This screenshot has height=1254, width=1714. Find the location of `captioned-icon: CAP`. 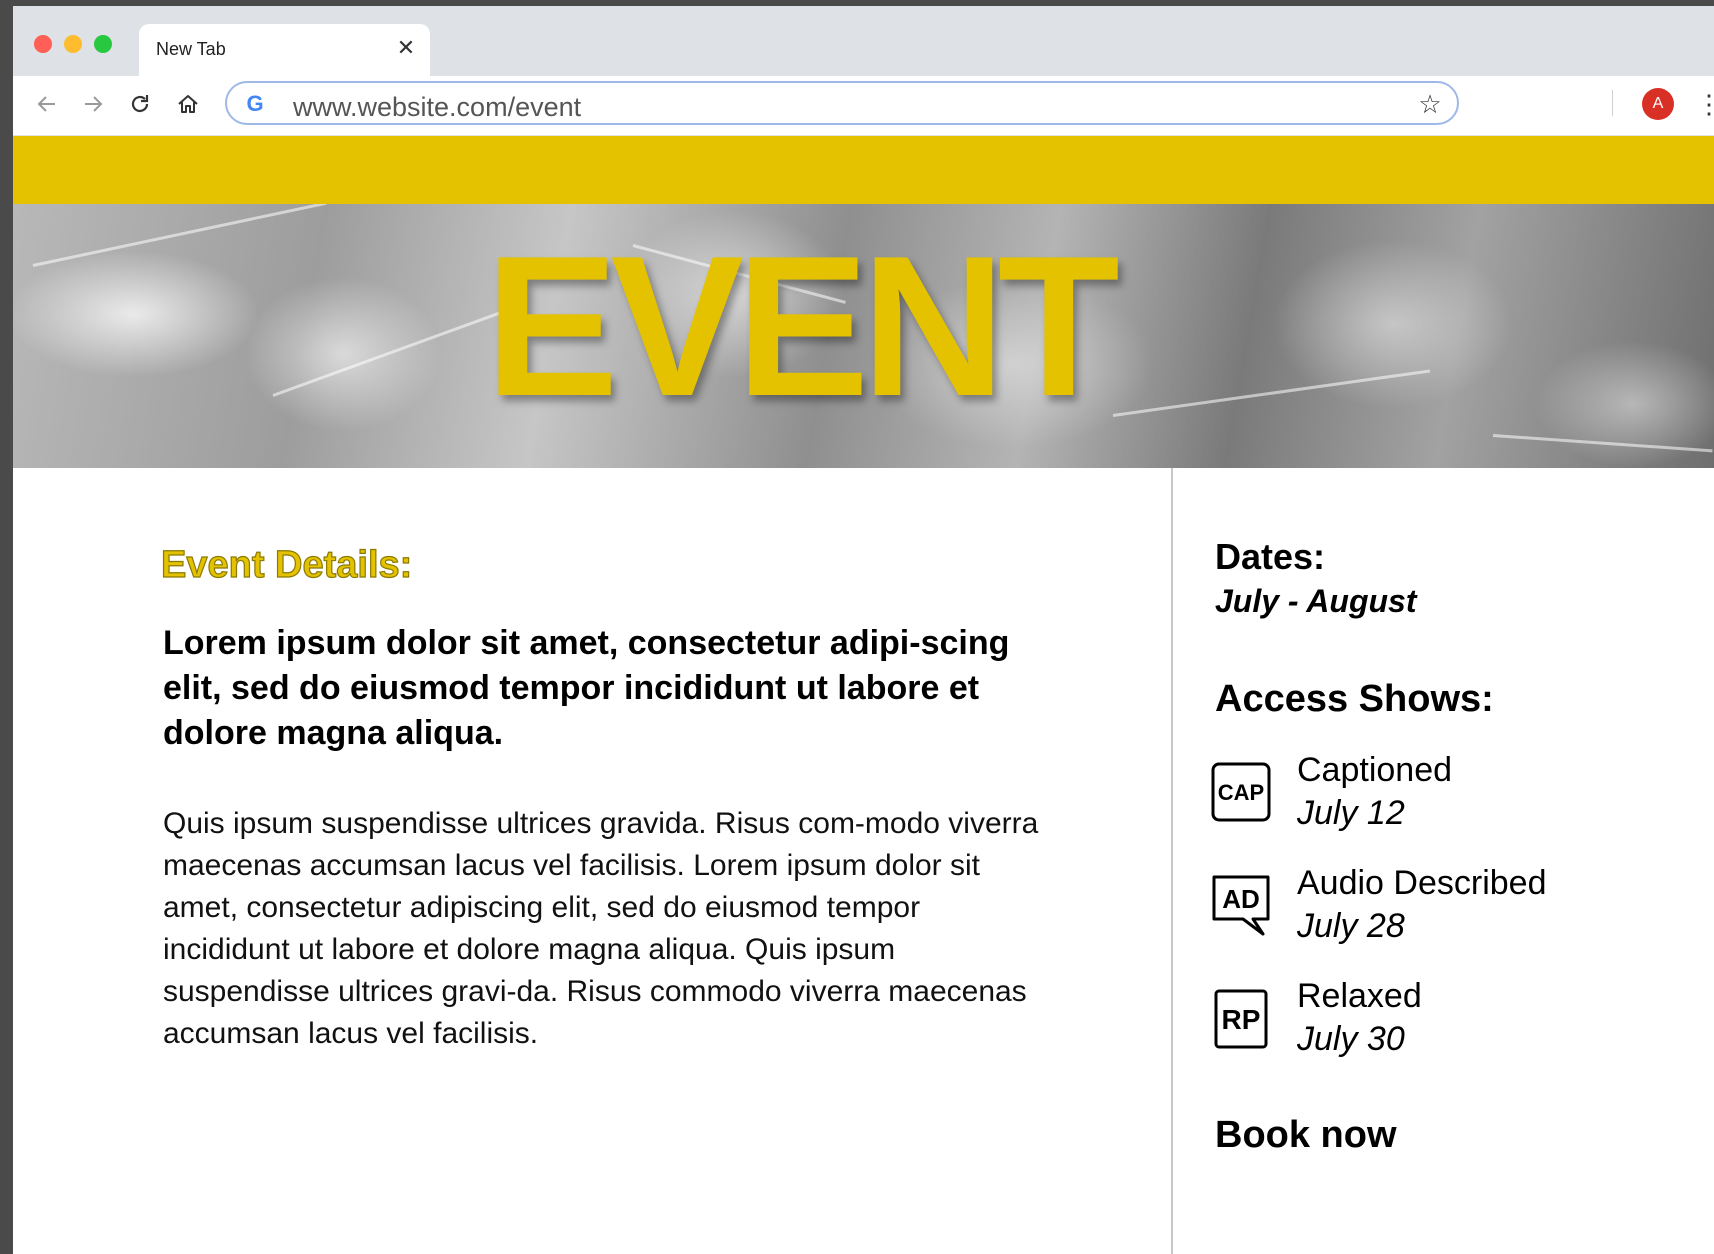

captioned-icon: CAP is located at coordinates (1241, 792).